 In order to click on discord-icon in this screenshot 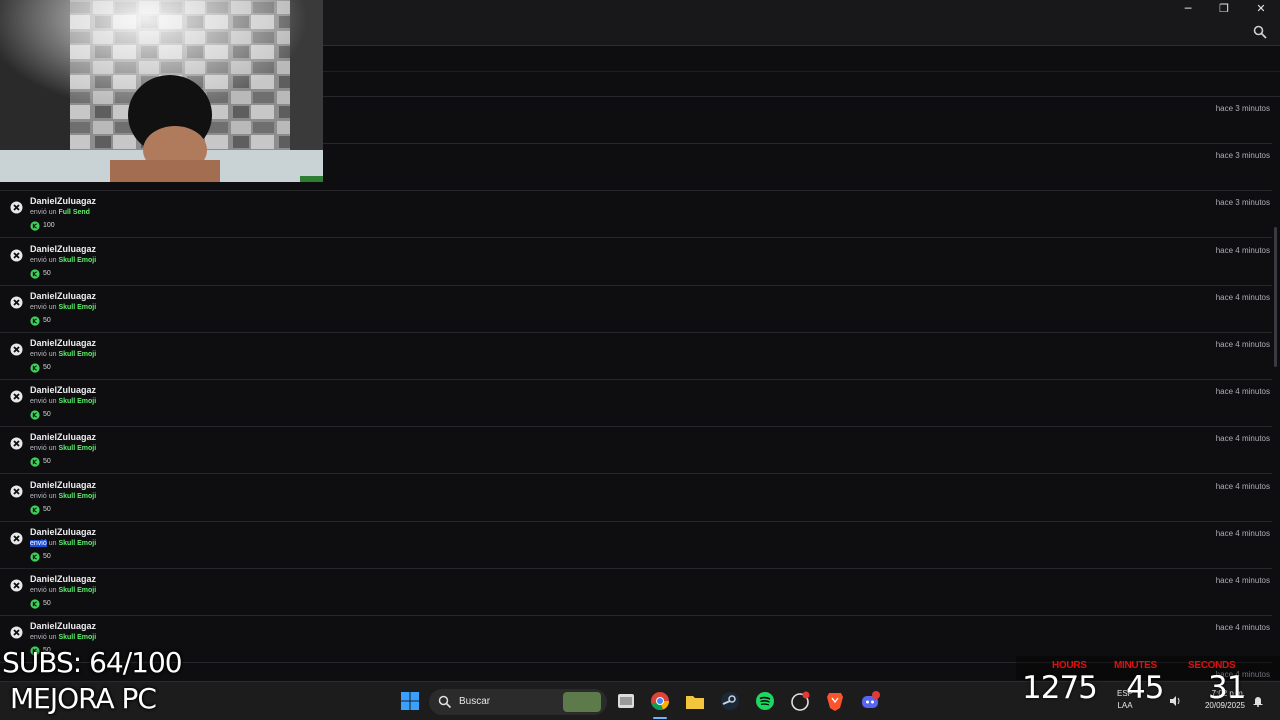, I will do `click(870, 701)`.